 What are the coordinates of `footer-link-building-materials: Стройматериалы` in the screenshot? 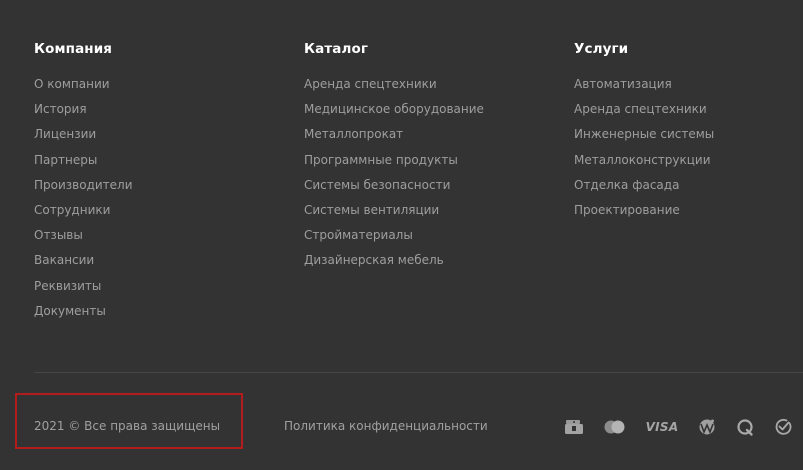 It's located at (358, 235).